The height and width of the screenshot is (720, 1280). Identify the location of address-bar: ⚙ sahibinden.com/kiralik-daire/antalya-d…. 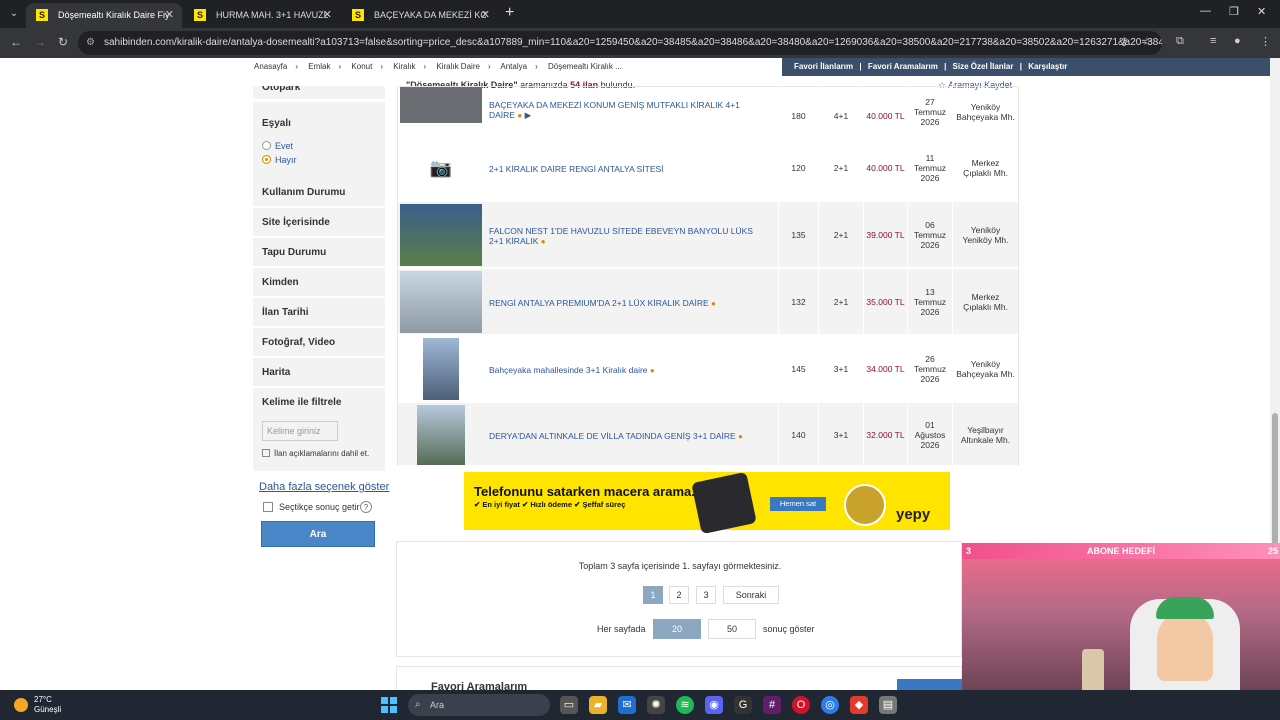
(620, 43).